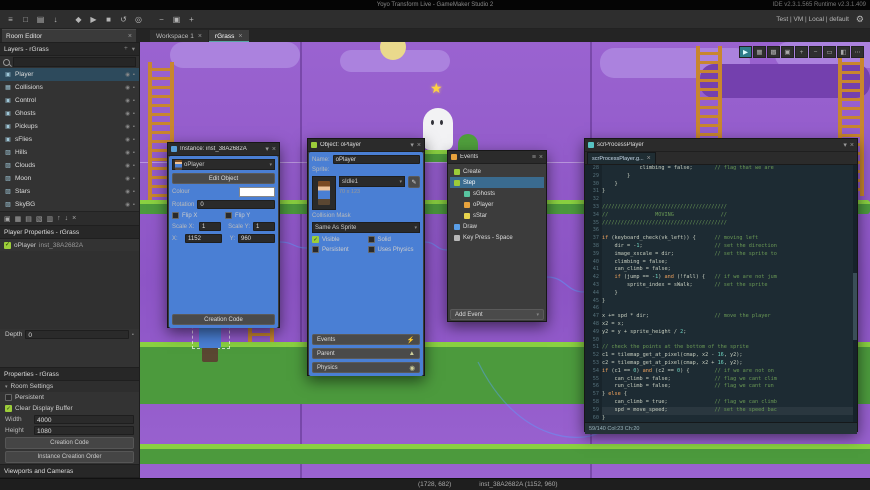  What do you see at coordinates (69, 191) in the screenshot?
I see `layer-row-stars: ▨ Stars ◉ ▪` at bounding box center [69, 191].